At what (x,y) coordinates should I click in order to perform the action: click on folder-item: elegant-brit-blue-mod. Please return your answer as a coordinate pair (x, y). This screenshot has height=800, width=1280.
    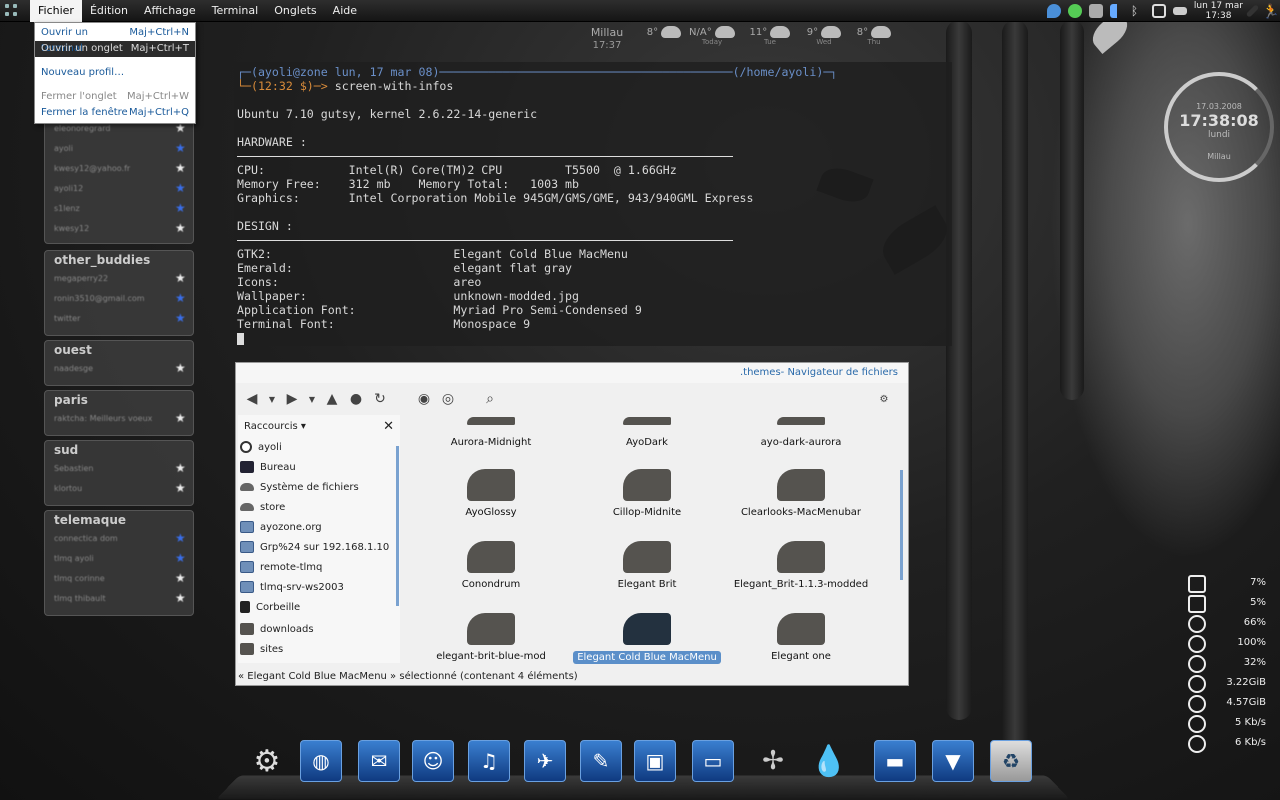
    Looking at the image, I should click on (491, 637).